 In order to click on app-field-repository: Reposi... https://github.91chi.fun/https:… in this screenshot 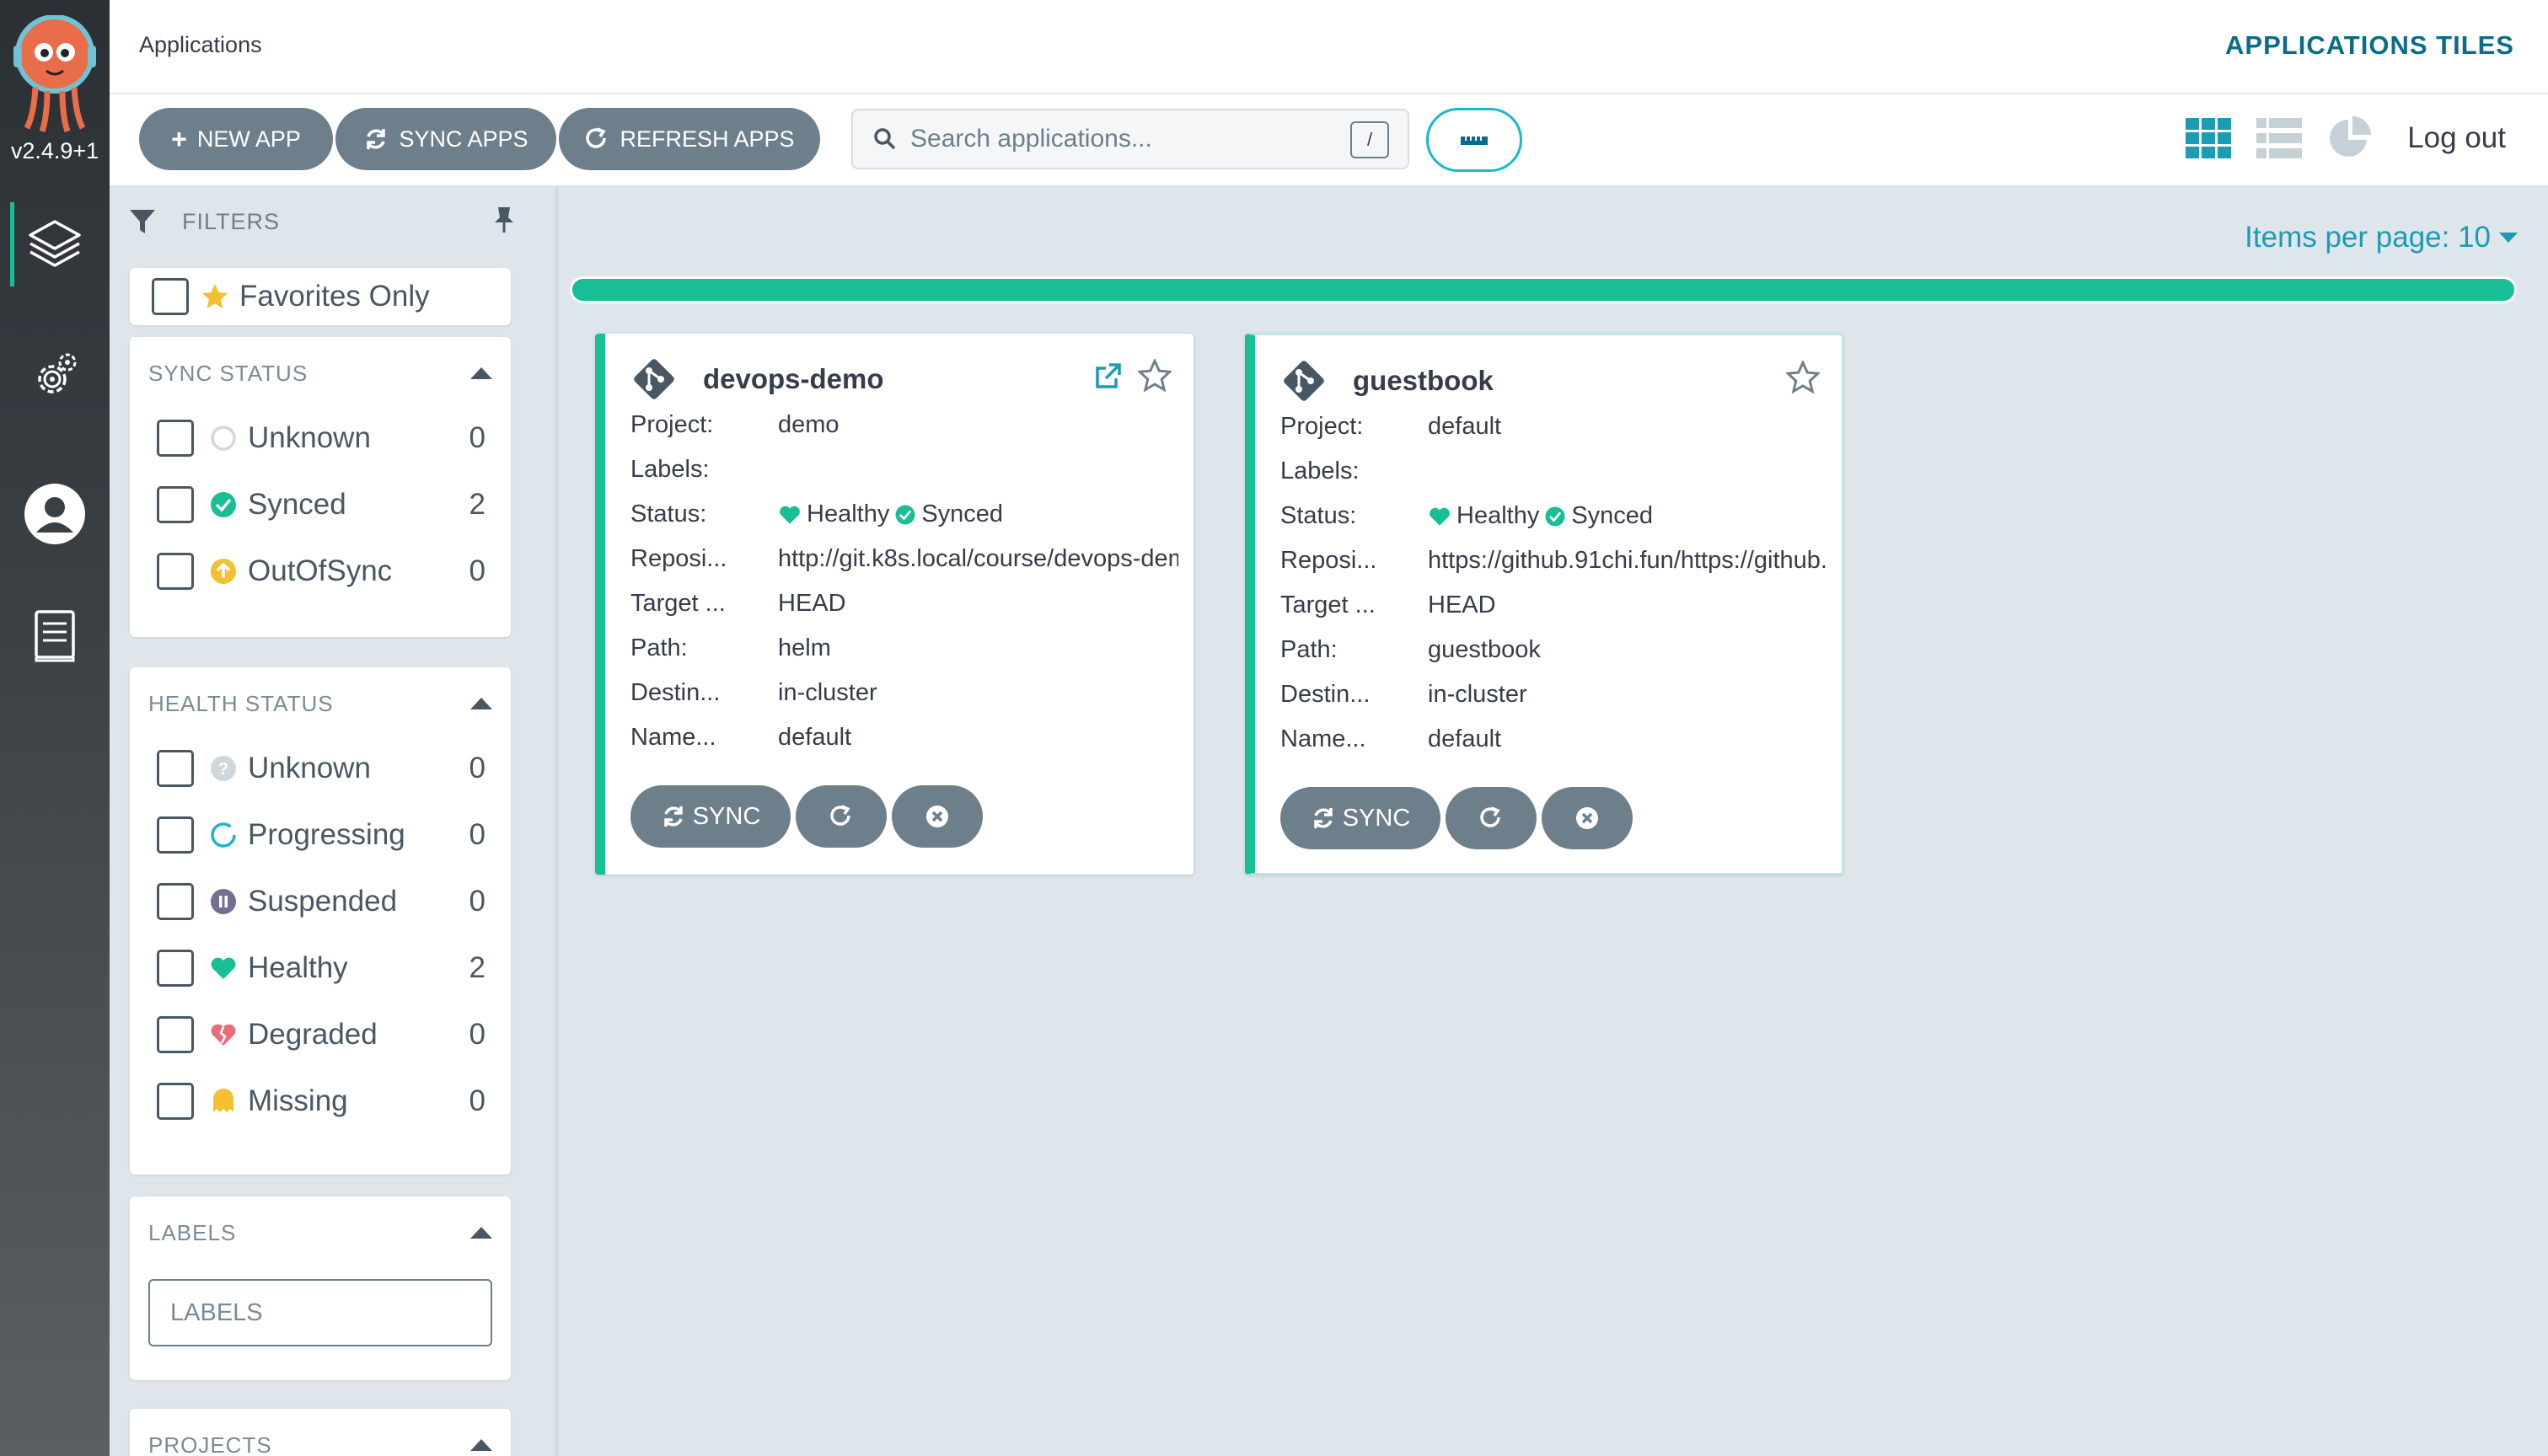, I will do `click(1554, 560)`.